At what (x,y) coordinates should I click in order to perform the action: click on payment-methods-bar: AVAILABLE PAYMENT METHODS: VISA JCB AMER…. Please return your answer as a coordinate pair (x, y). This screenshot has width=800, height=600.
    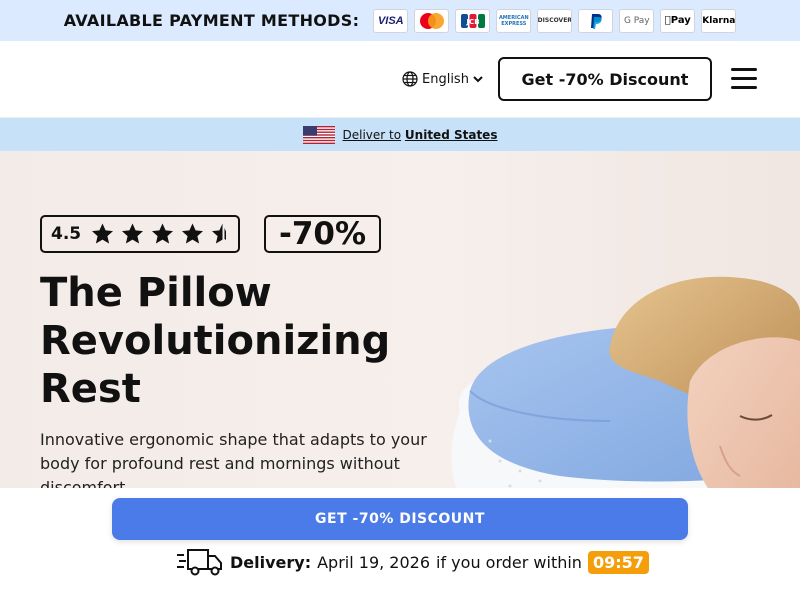
    Looking at the image, I should click on (400, 20).